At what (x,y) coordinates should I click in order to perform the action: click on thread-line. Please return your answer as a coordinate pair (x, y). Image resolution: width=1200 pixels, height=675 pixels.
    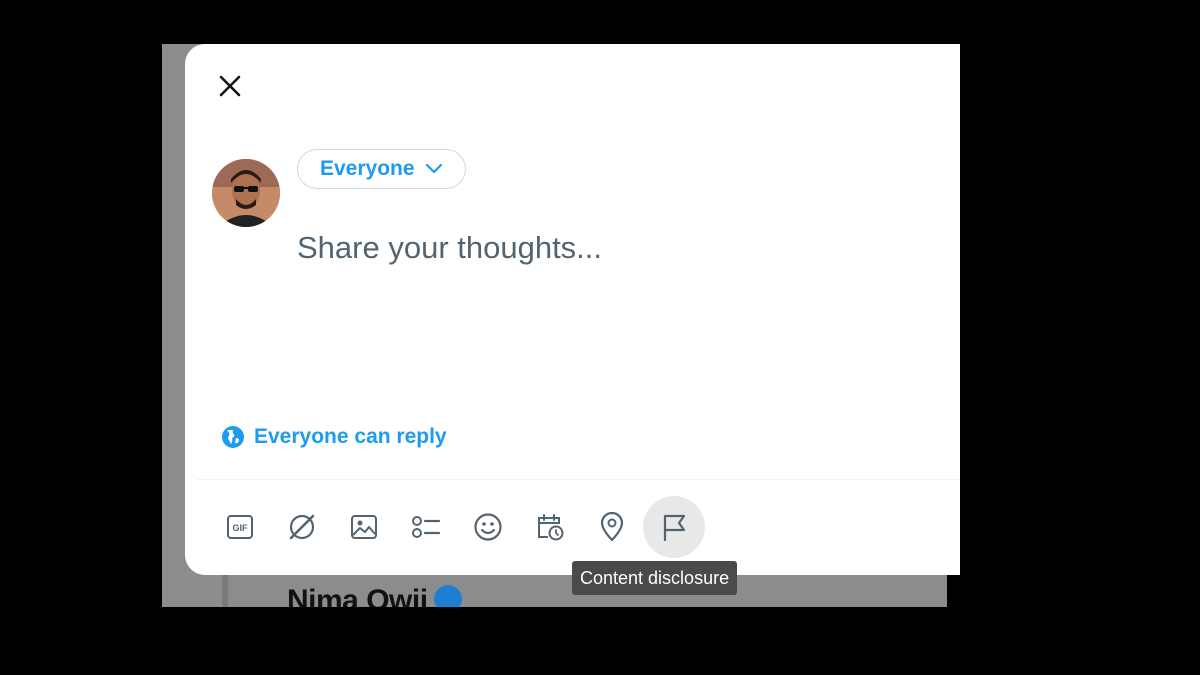
    Looking at the image, I should click on (225, 589).